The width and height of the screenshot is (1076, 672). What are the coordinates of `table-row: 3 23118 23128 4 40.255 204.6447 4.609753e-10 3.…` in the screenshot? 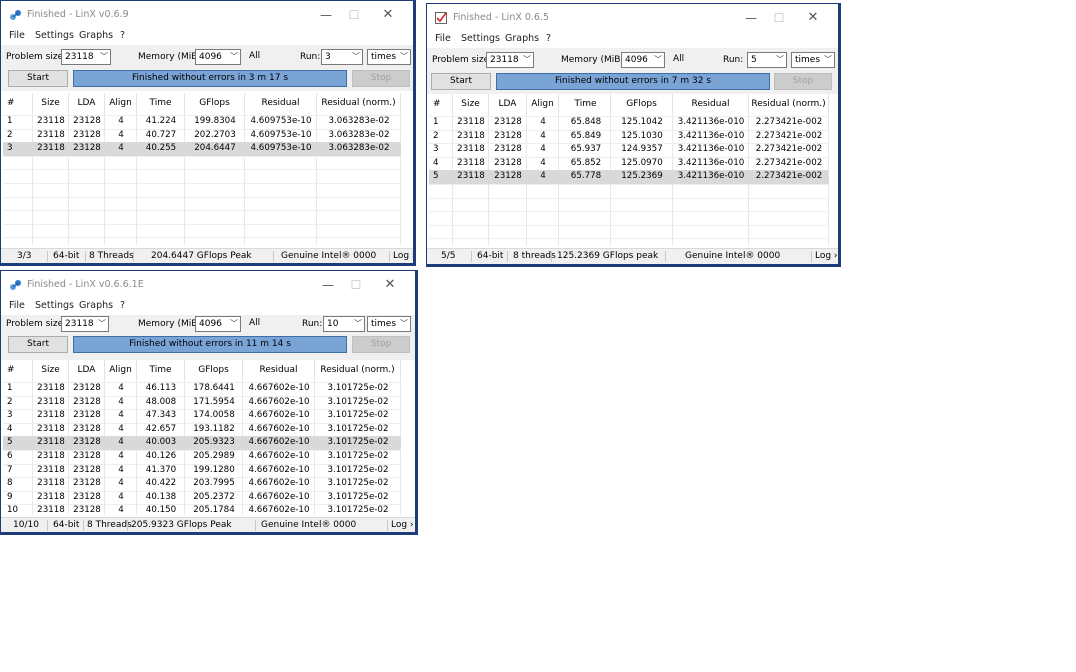 It's located at (202, 149).